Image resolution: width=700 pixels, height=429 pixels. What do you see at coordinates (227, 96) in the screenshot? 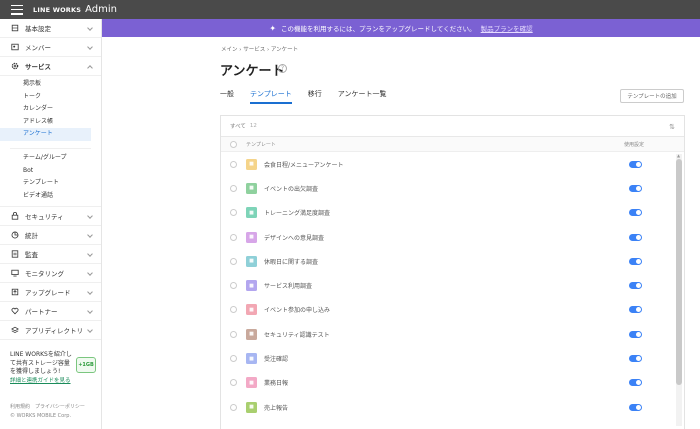
I see `tab-0: 一般` at bounding box center [227, 96].